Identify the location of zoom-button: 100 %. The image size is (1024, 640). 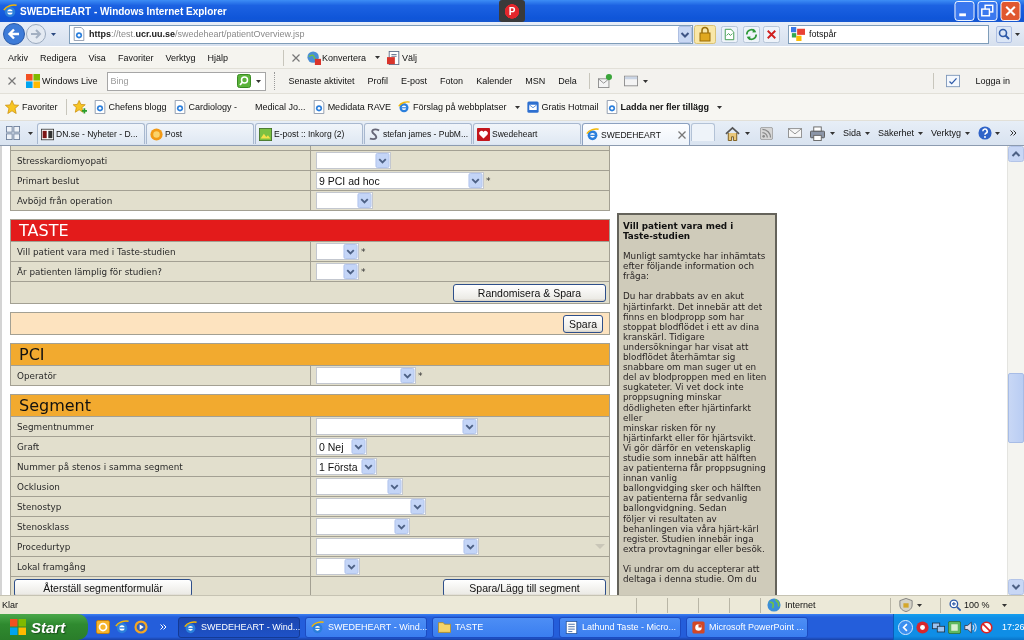
(969, 605).